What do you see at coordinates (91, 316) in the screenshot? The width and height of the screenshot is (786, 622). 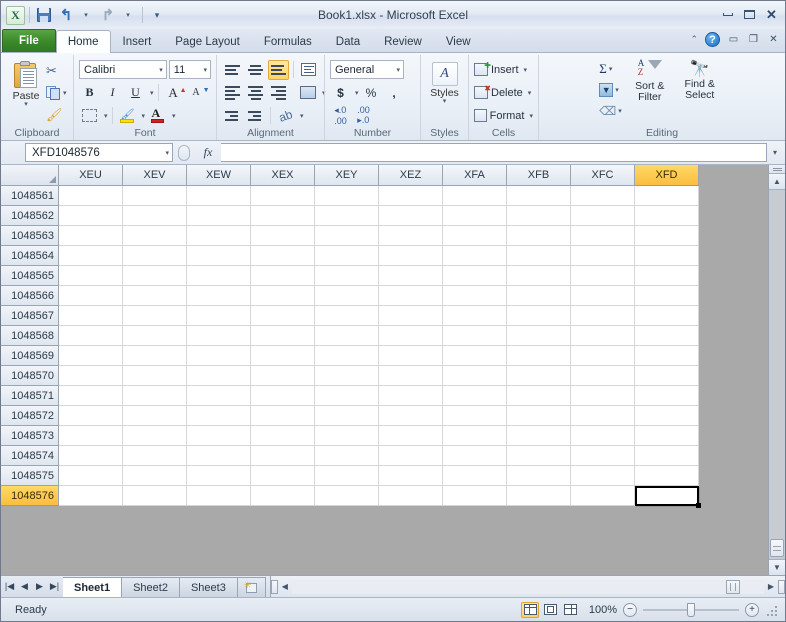 I see `cell-XEU1048567` at bounding box center [91, 316].